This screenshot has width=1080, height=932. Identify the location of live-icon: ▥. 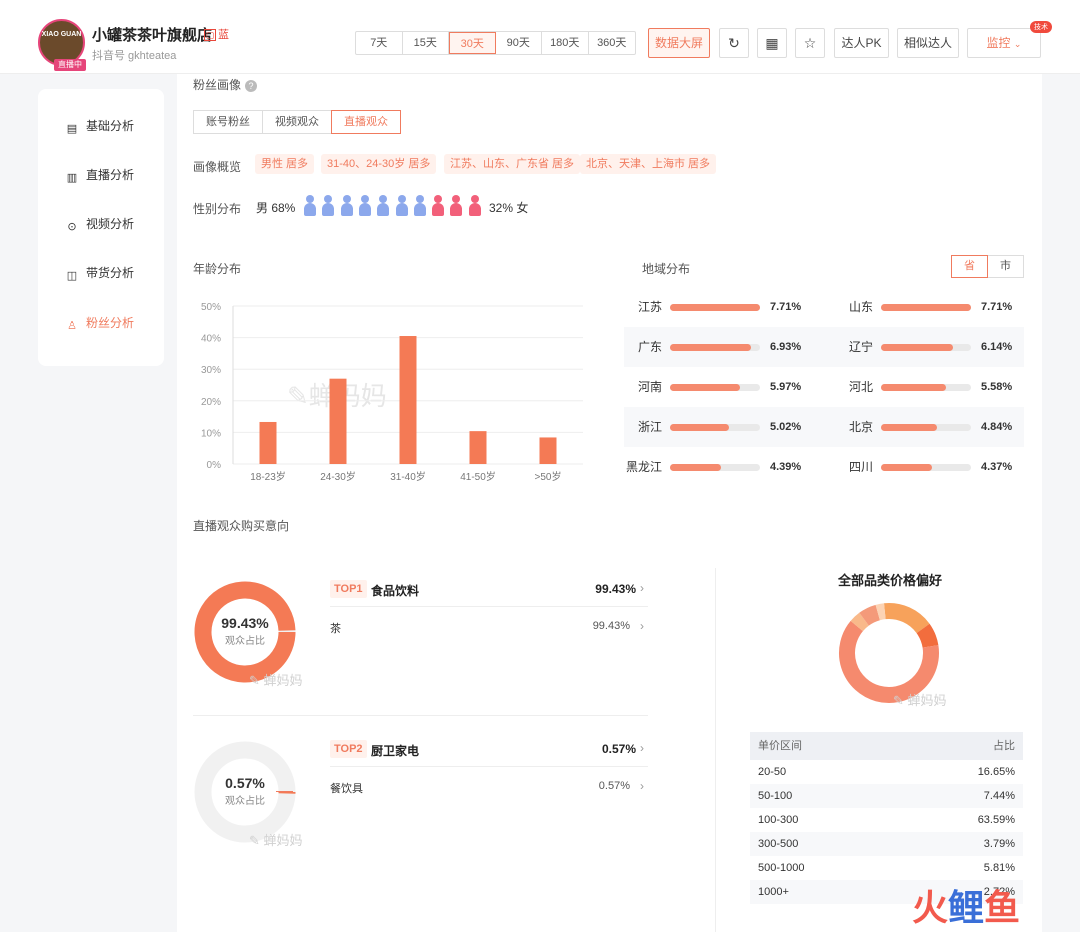
(72, 178).